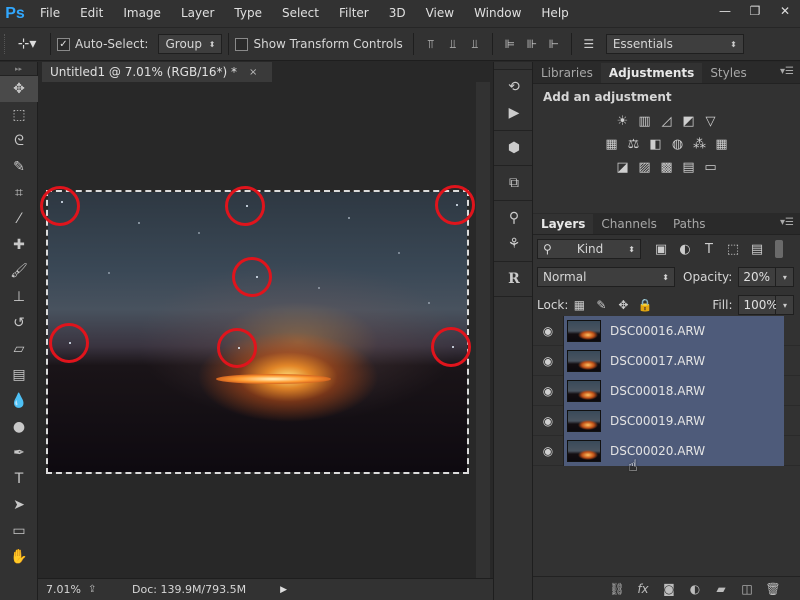 The height and width of the screenshot is (600, 800). What do you see at coordinates (747, 589) in the screenshot?
I see `new-layer-icon: ◫` at bounding box center [747, 589].